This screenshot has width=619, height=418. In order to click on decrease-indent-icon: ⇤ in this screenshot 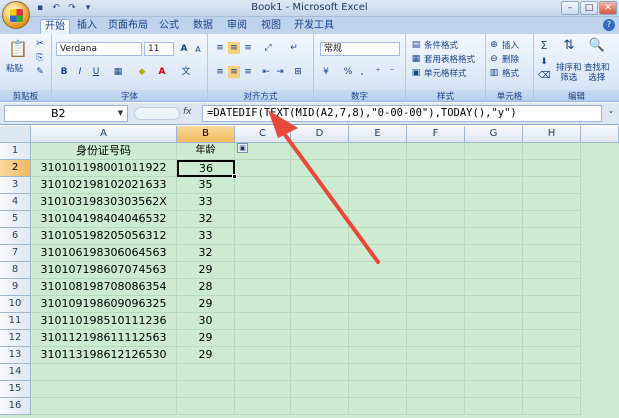, I will do `click(266, 72)`.